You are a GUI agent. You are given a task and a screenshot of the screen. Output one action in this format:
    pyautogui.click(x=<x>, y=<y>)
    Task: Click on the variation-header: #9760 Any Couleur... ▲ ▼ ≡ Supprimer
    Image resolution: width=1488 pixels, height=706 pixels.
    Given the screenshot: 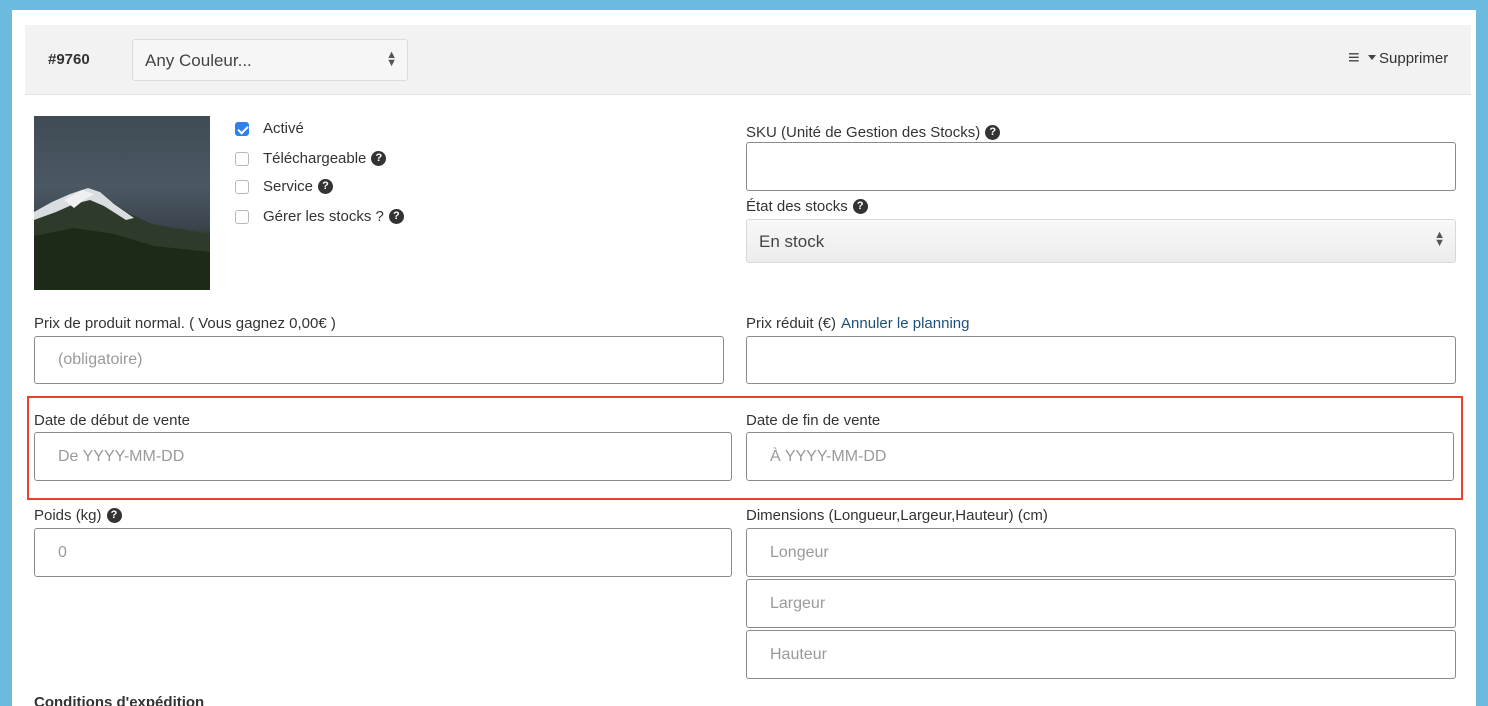 What is the action you would take?
    pyautogui.click(x=748, y=60)
    